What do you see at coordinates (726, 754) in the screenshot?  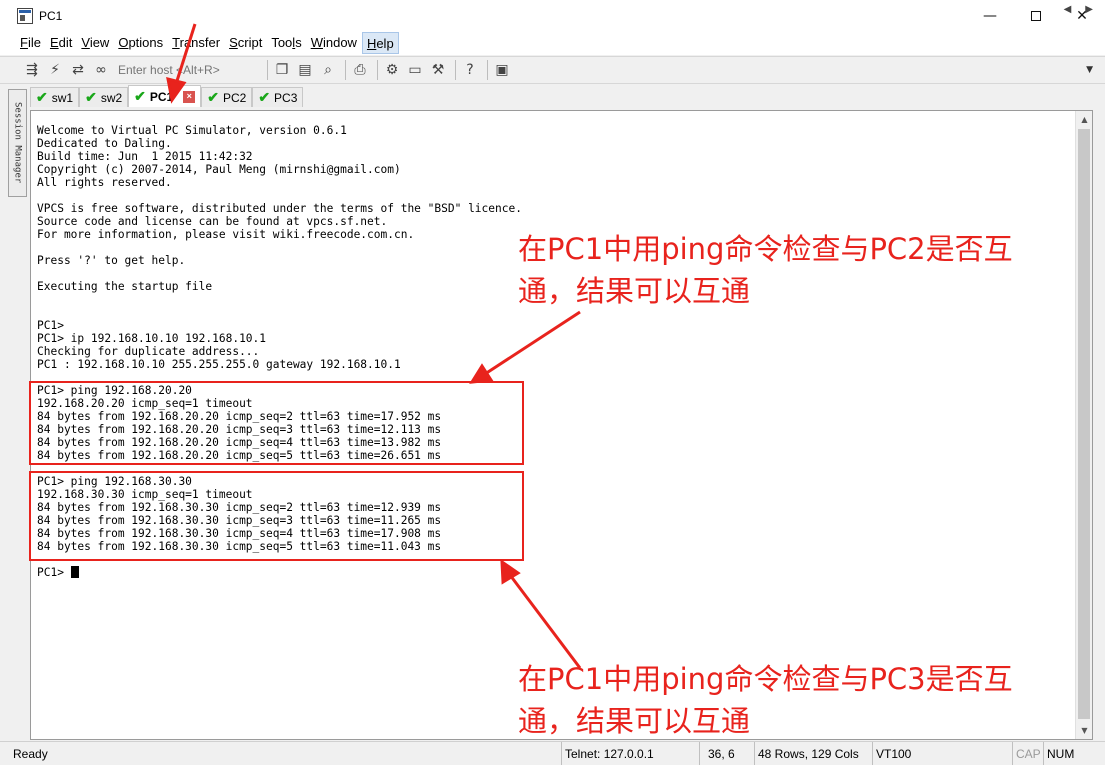 I see `status-cursor-position: 36, 6` at bounding box center [726, 754].